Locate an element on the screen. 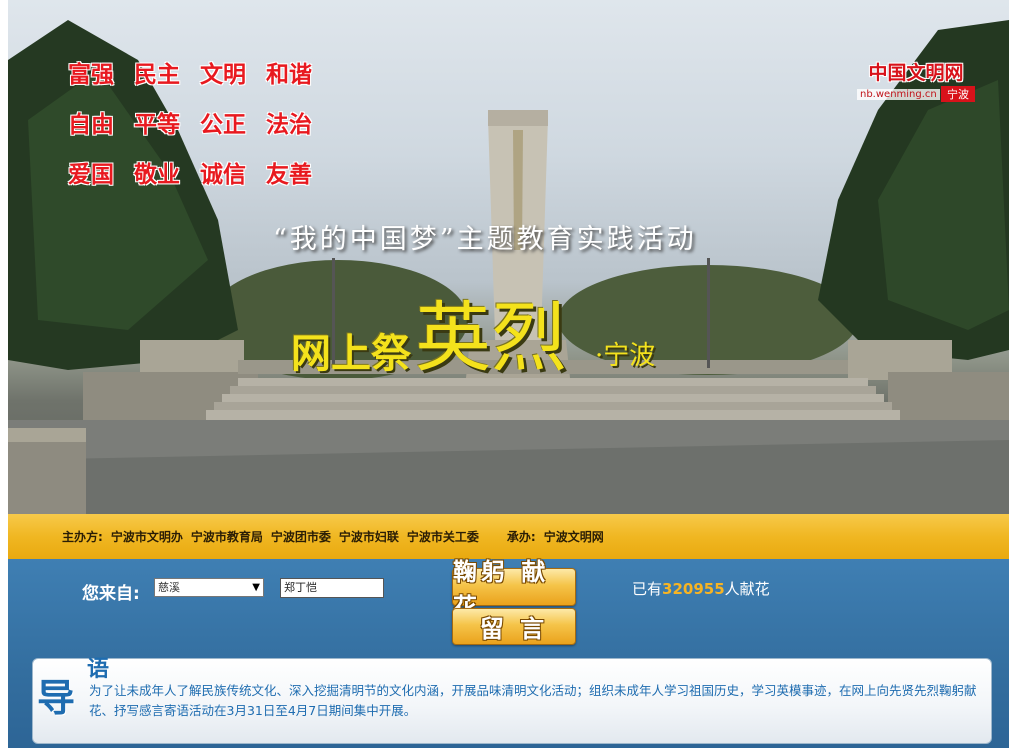  wenming-logo: 中国文明网 nb.wenming.cn 宁波 is located at coordinates (916, 82).